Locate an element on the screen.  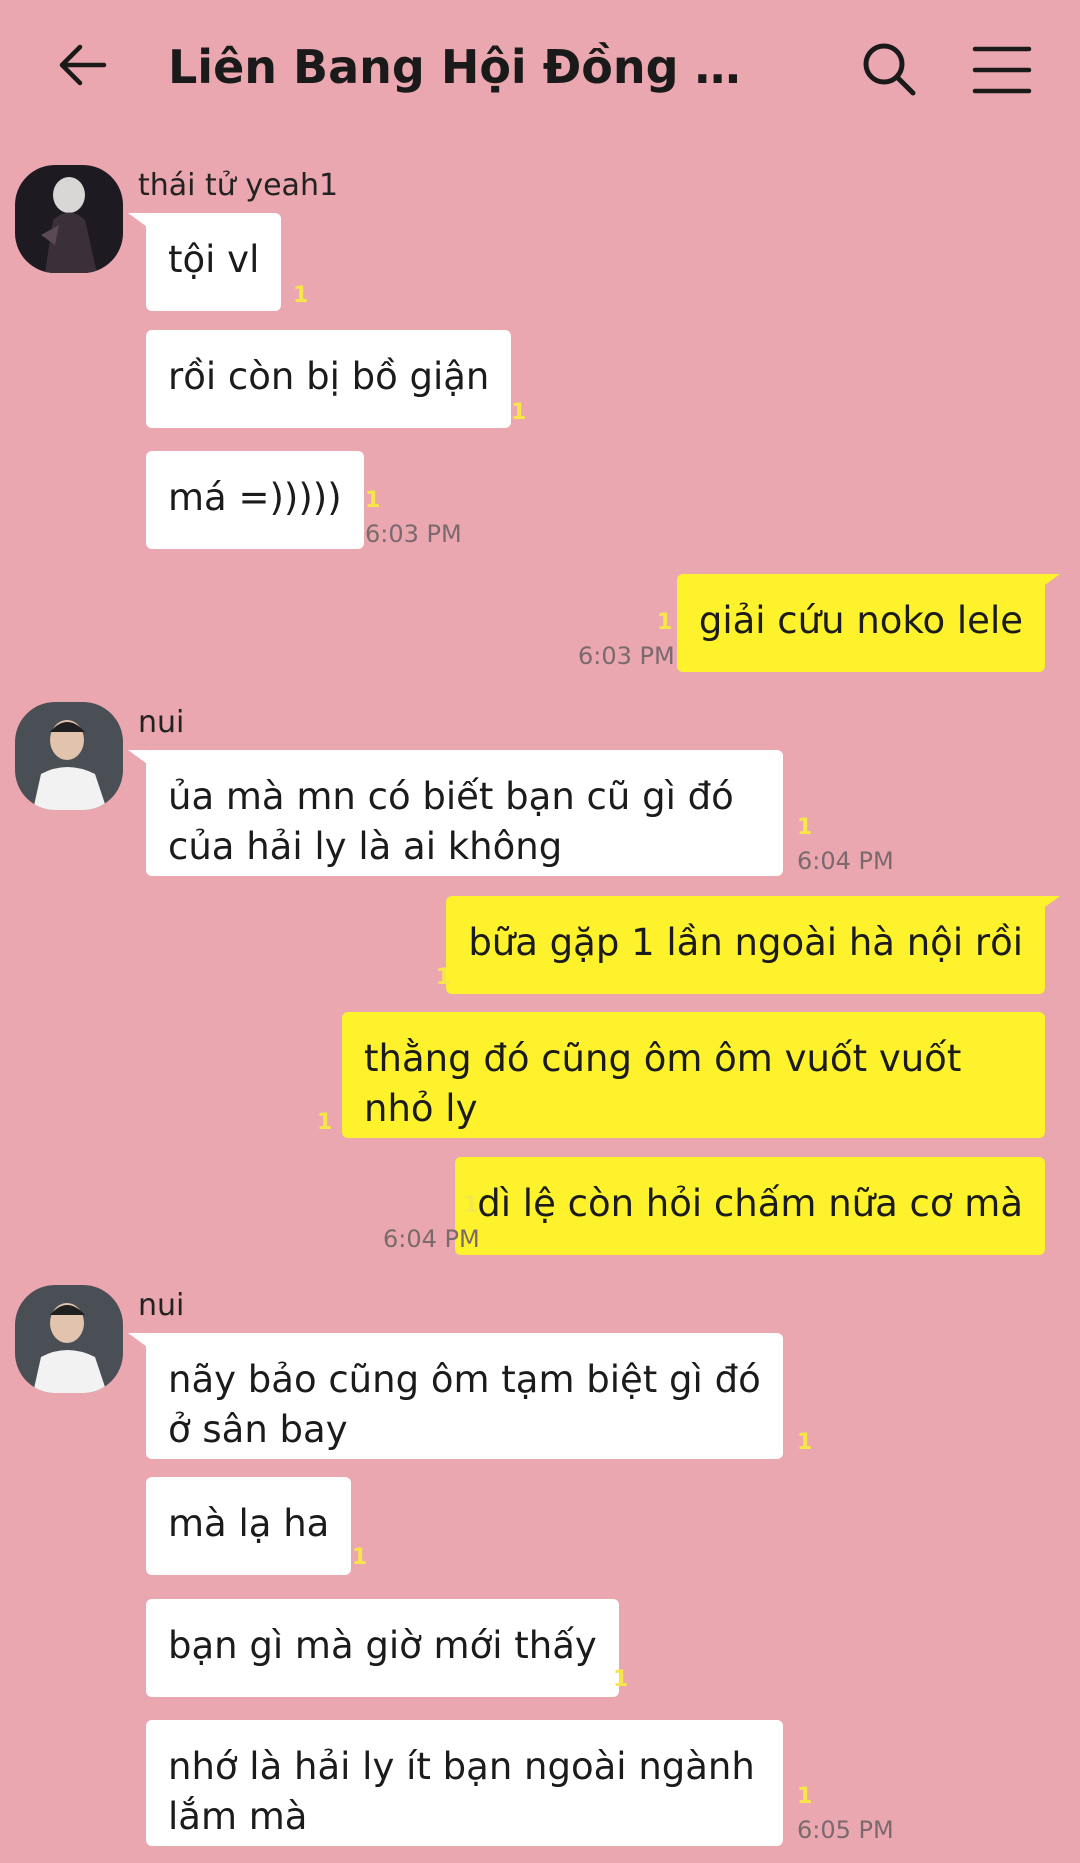
message-bubble: nhớ là hải ly ít bạn ngoài ngành lắm mà is located at coordinates (464, 1783).